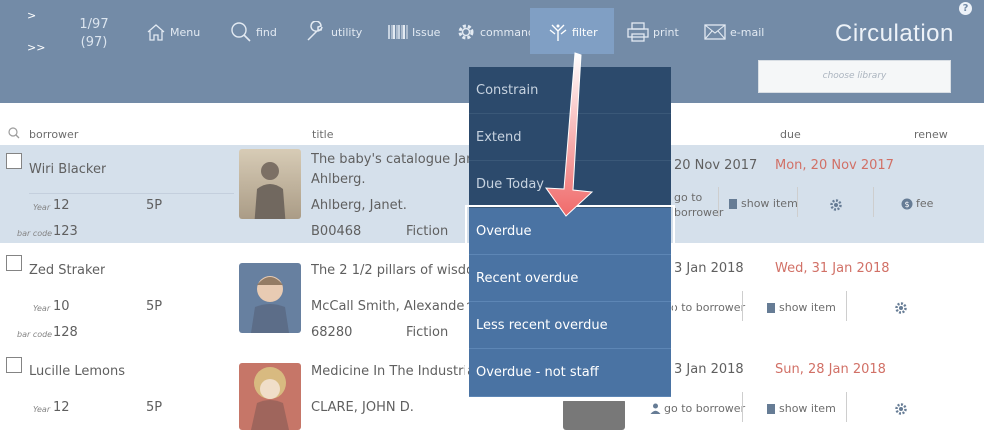  Describe the element at coordinates (94, 42) in the screenshot. I see `record-total: (97)` at that location.